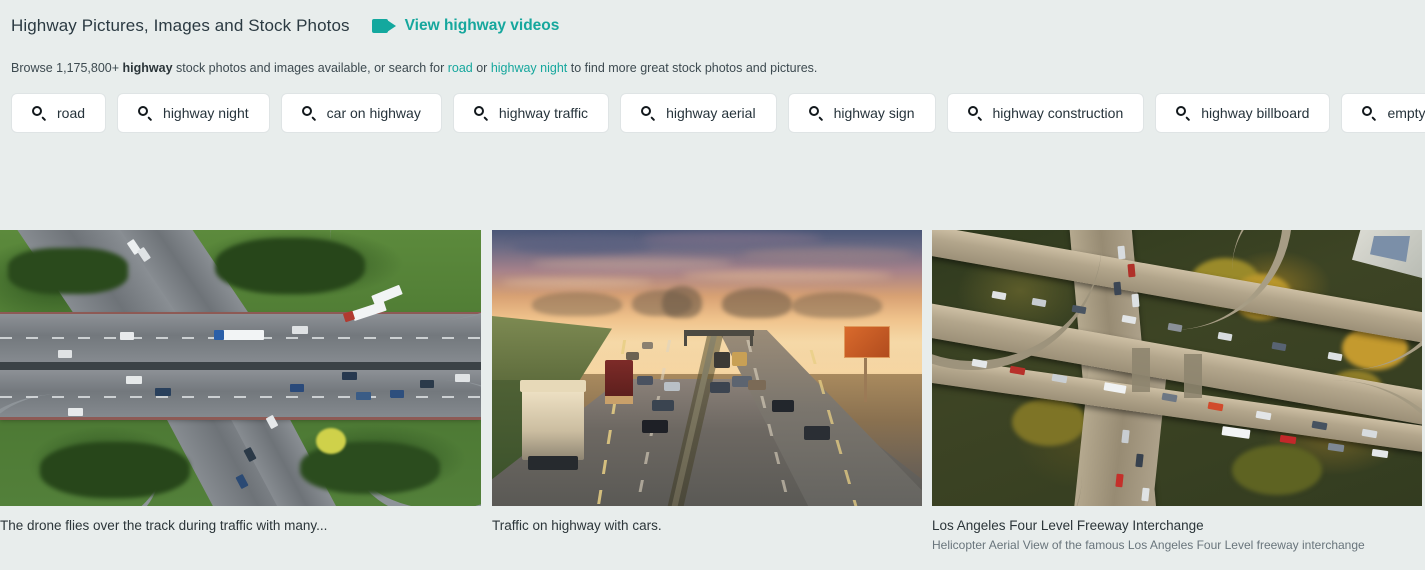  What do you see at coordinates (67, 68) in the screenshot?
I see `browse-prefix: Browse 1,175,800+` at bounding box center [67, 68].